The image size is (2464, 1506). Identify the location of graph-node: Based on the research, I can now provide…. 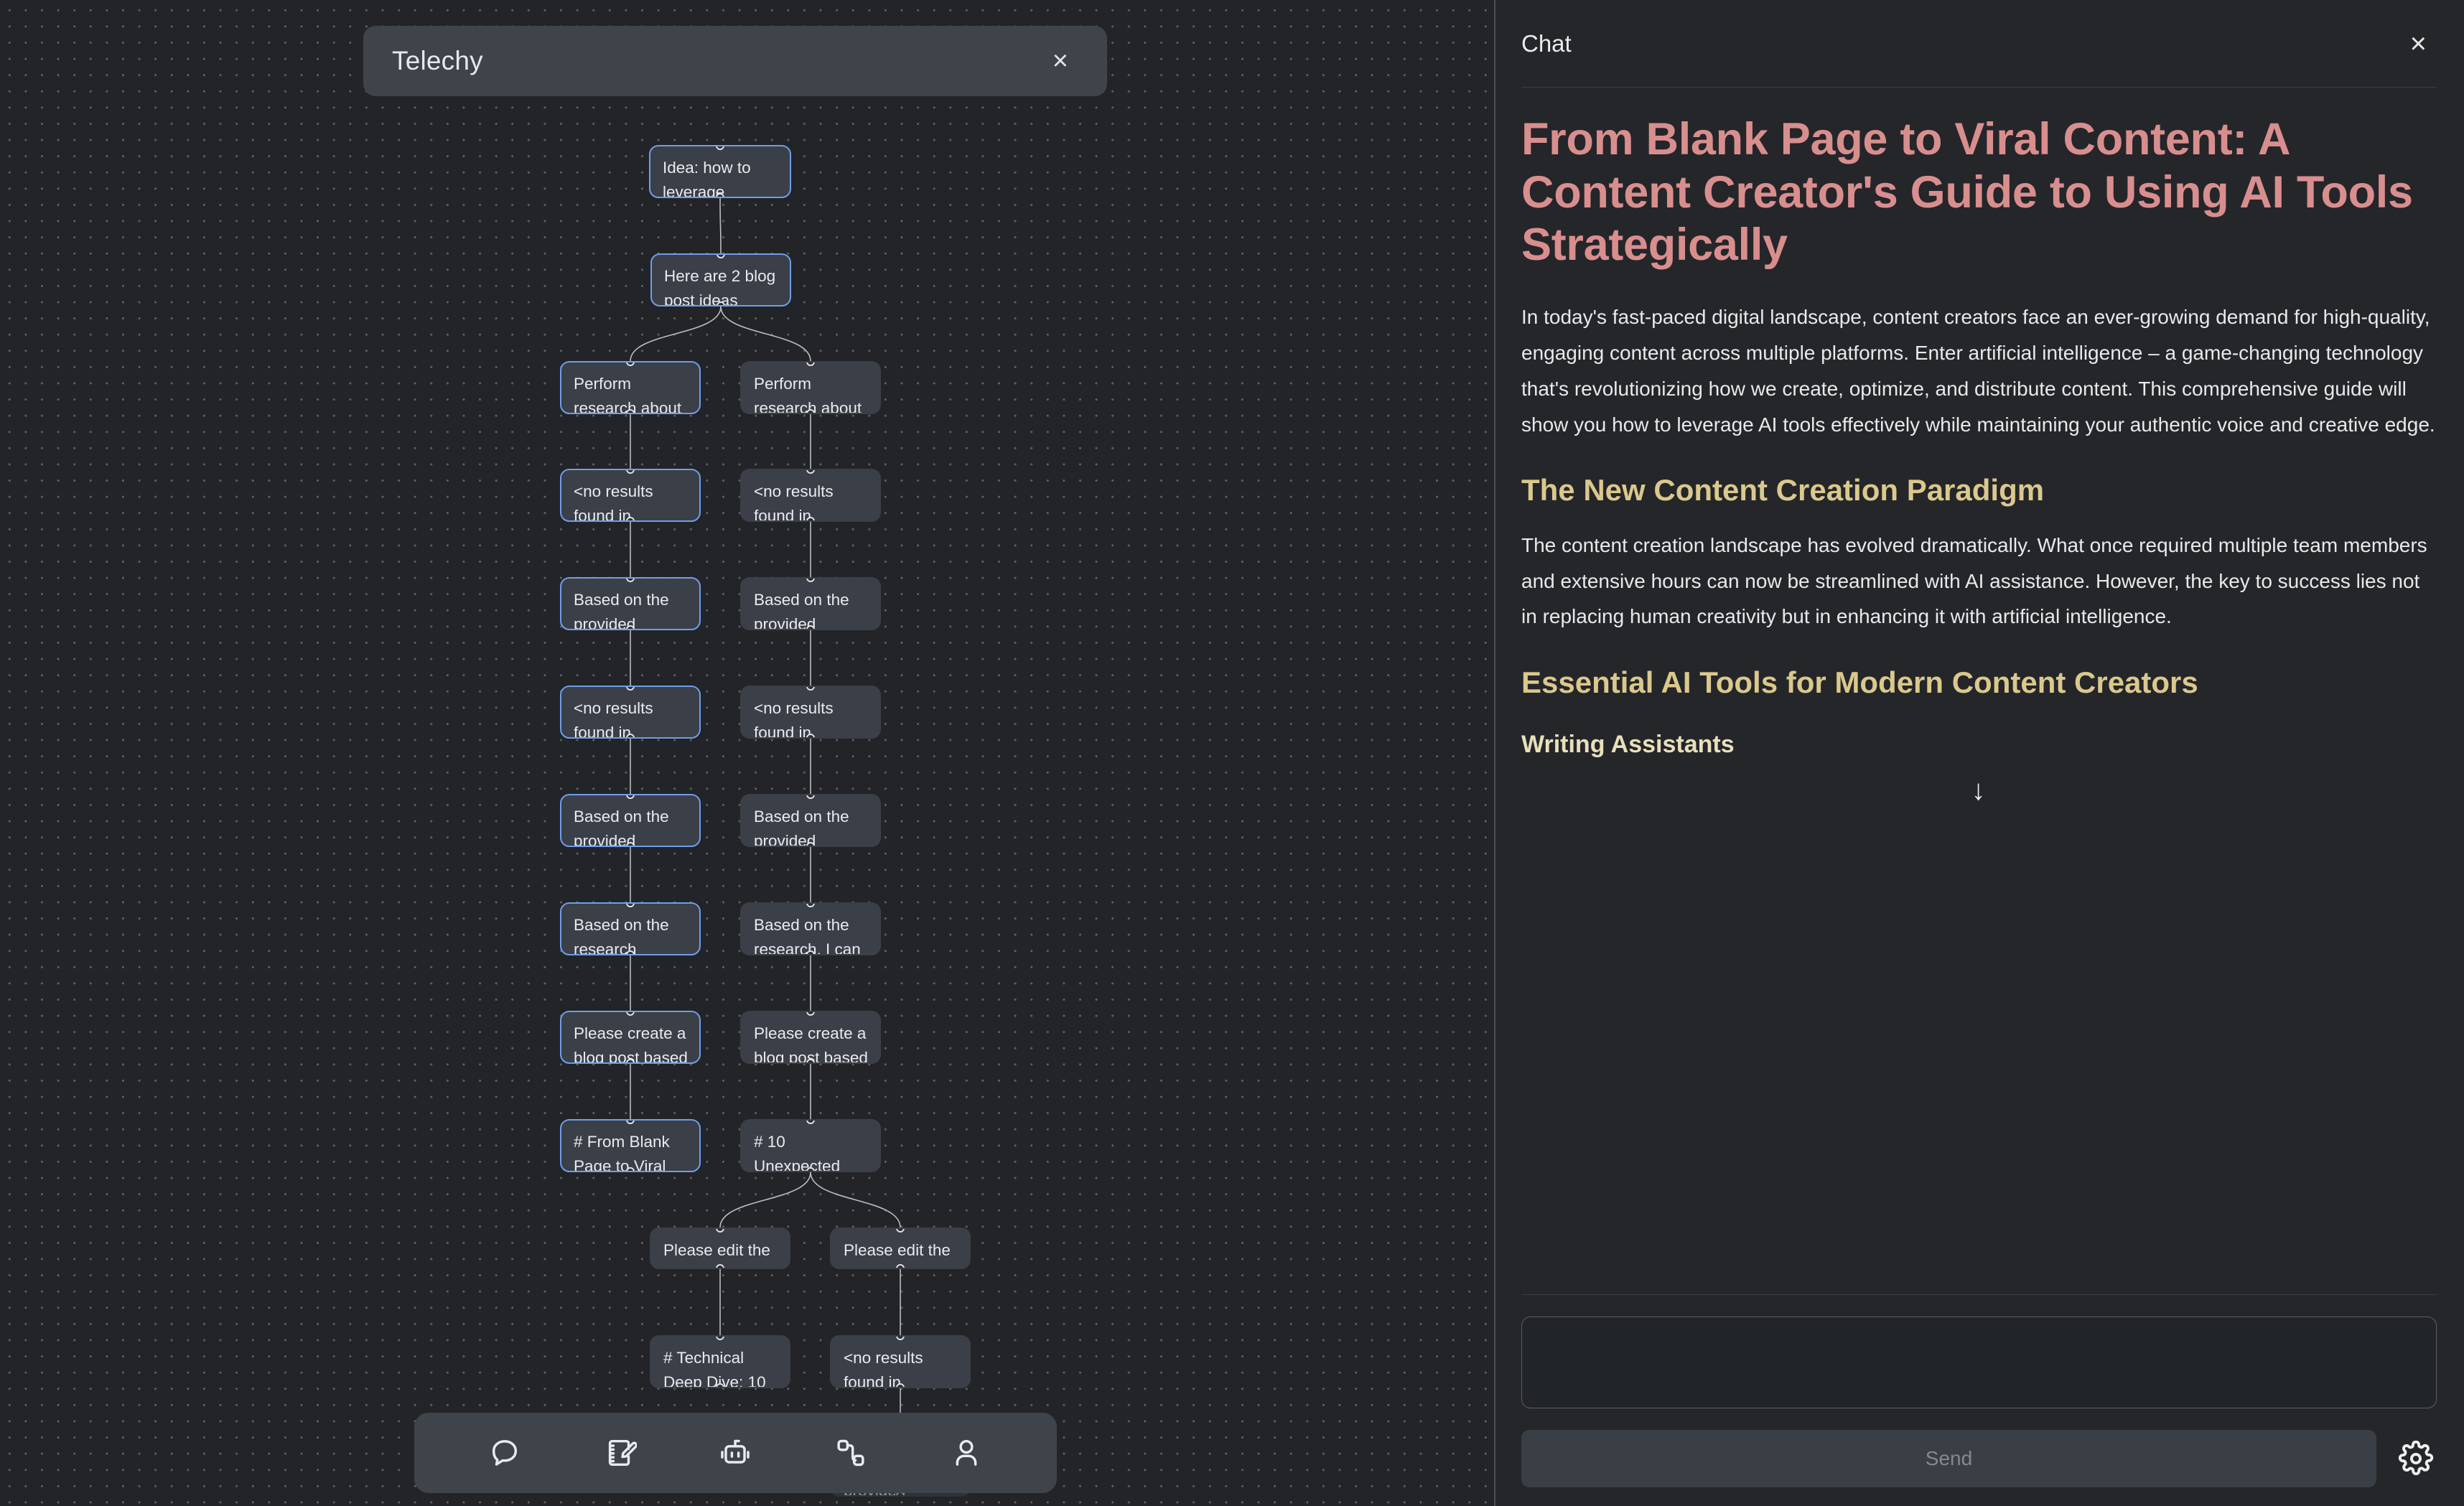
(810, 929).